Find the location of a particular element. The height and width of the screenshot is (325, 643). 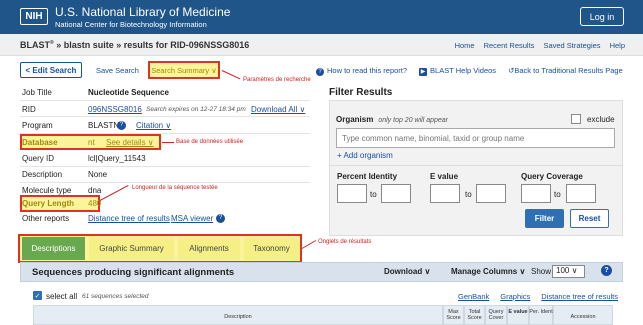

download-menu: Download ∨ is located at coordinates (407, 271).